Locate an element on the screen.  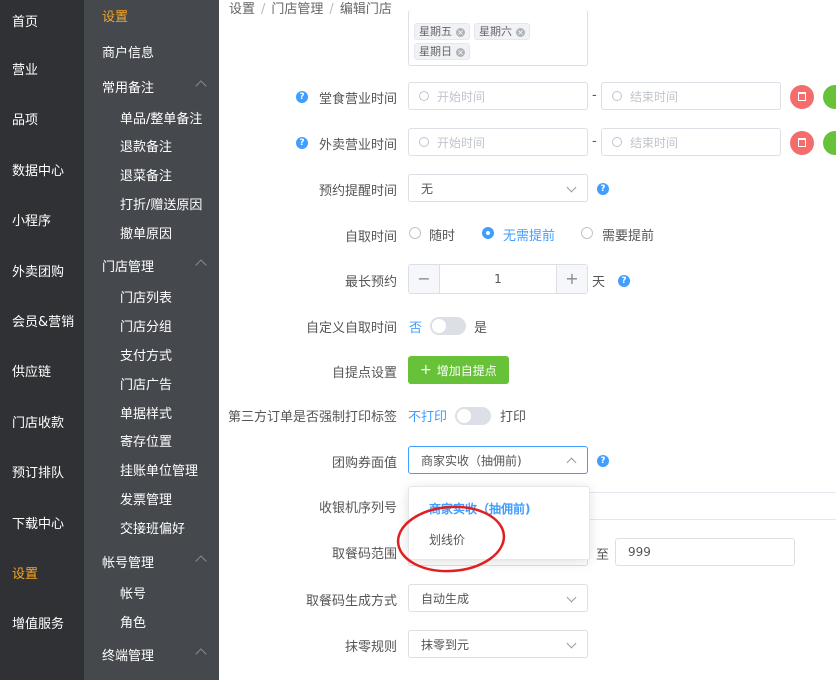
submenu-item: 挂账单位管理 is located at coordinates (159, 469).